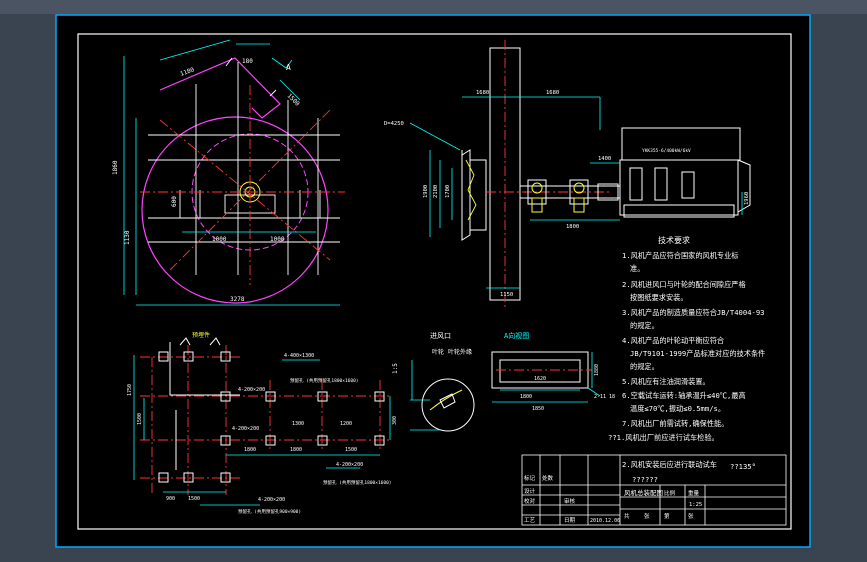 The image size is (867, 562). What do you see at coordinates (673, 340) in the screenshot?
I see `tech-line: 4.风机产品的叶轮动平衡应符合` at bounding box center [673, 340].